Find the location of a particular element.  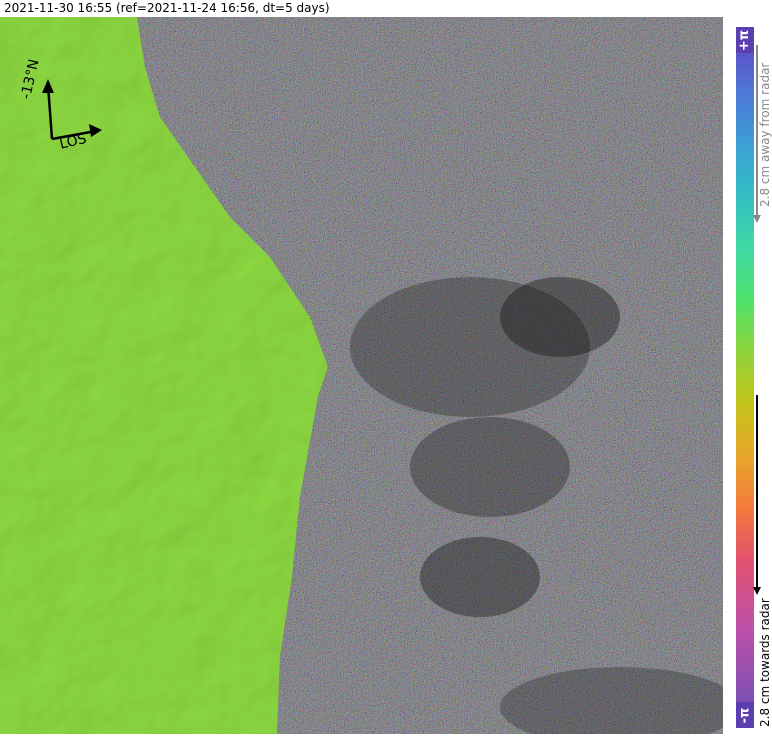

away-from-radar-label: 2.8 cm away from radar is located at coordinates (765, 134).